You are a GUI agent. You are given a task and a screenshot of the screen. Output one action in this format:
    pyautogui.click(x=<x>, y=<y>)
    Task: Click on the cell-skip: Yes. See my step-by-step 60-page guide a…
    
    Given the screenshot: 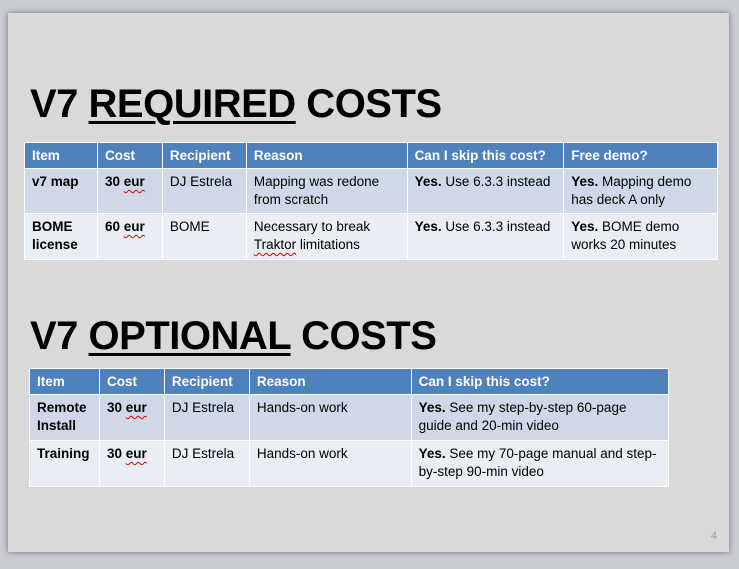 What is the action you would take?
    pyautogui.click(x=540, y=417)
    